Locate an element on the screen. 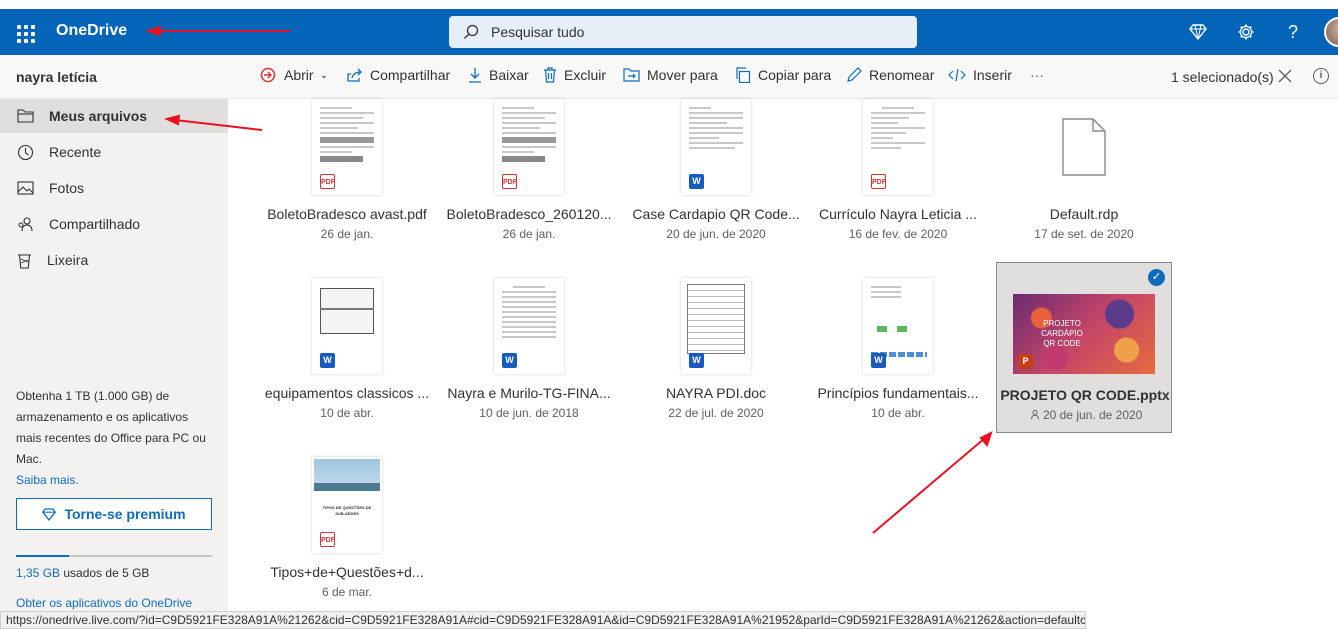  sidebar-item-recycle-bin: Lixeira is located at coordinates (114, 260).